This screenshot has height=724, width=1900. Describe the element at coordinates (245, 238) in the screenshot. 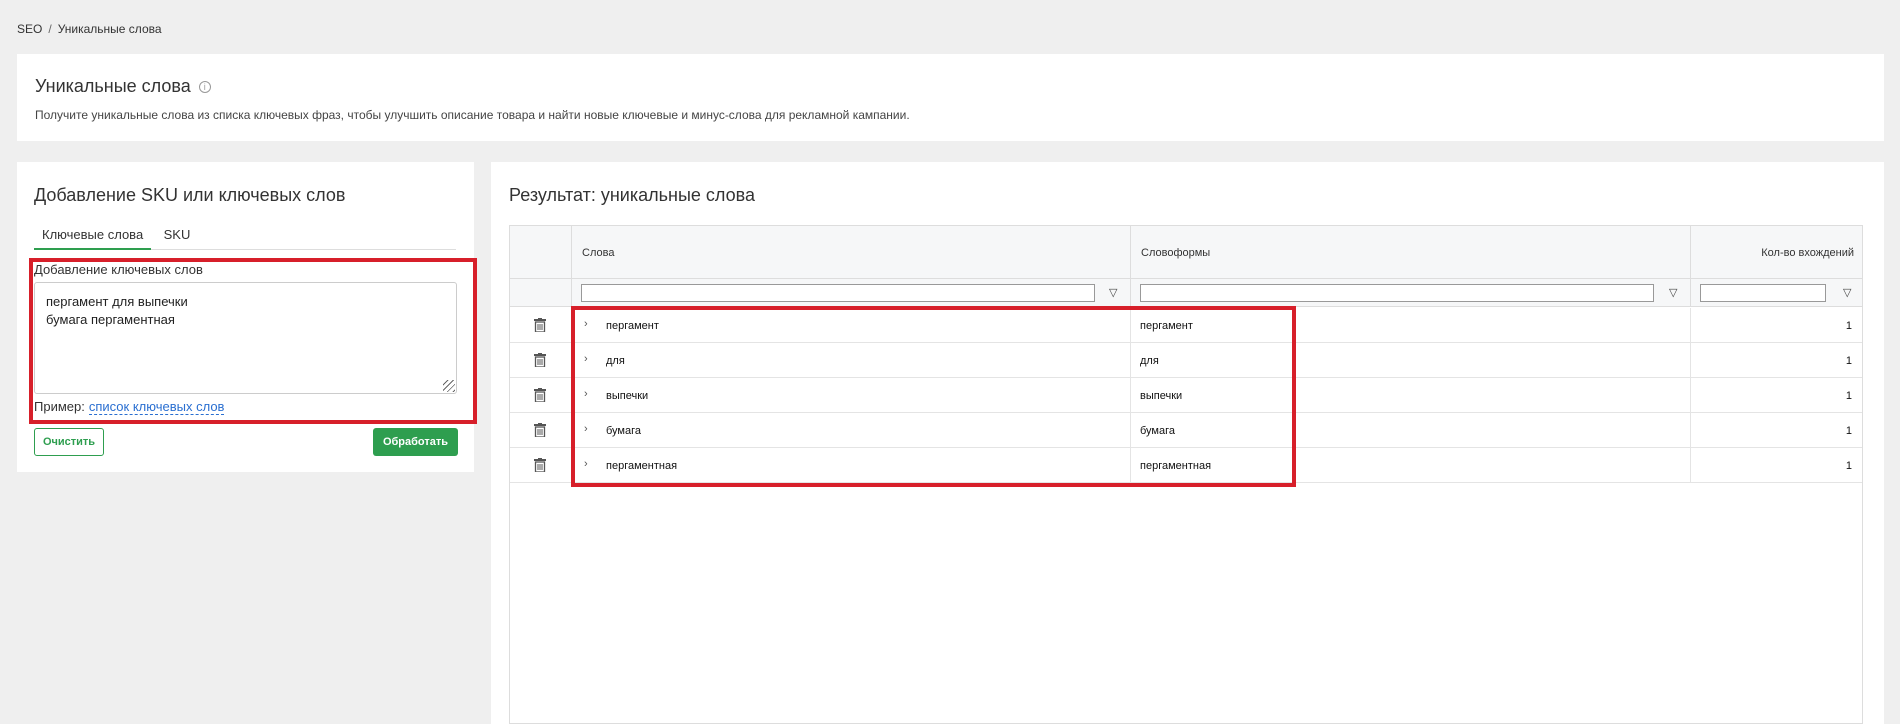

I see `input-tabs: Ключевые слова SKU` at that location.